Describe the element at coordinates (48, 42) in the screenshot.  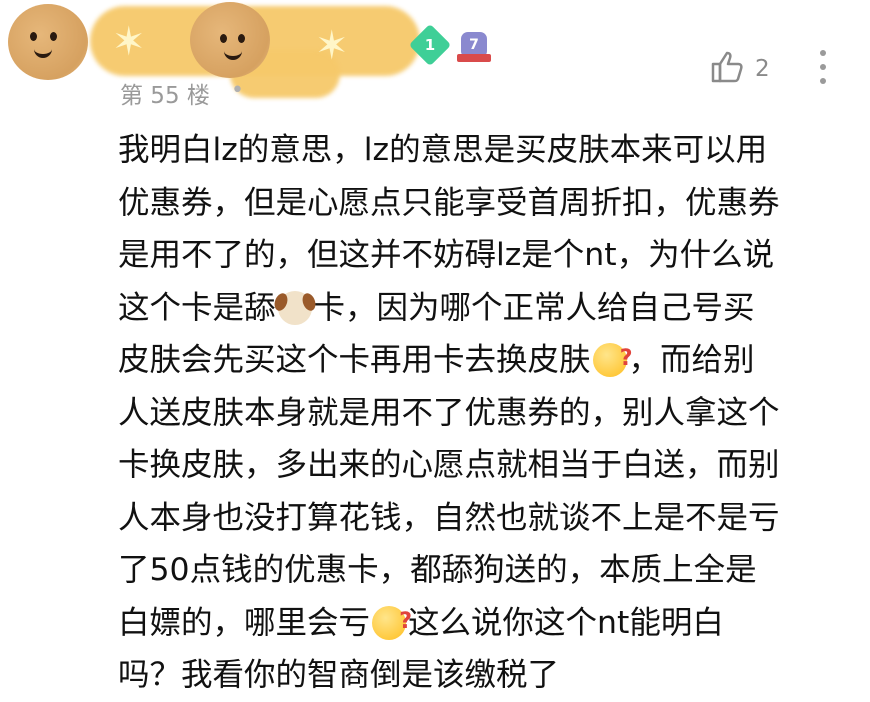
I see `avatar` at that location.